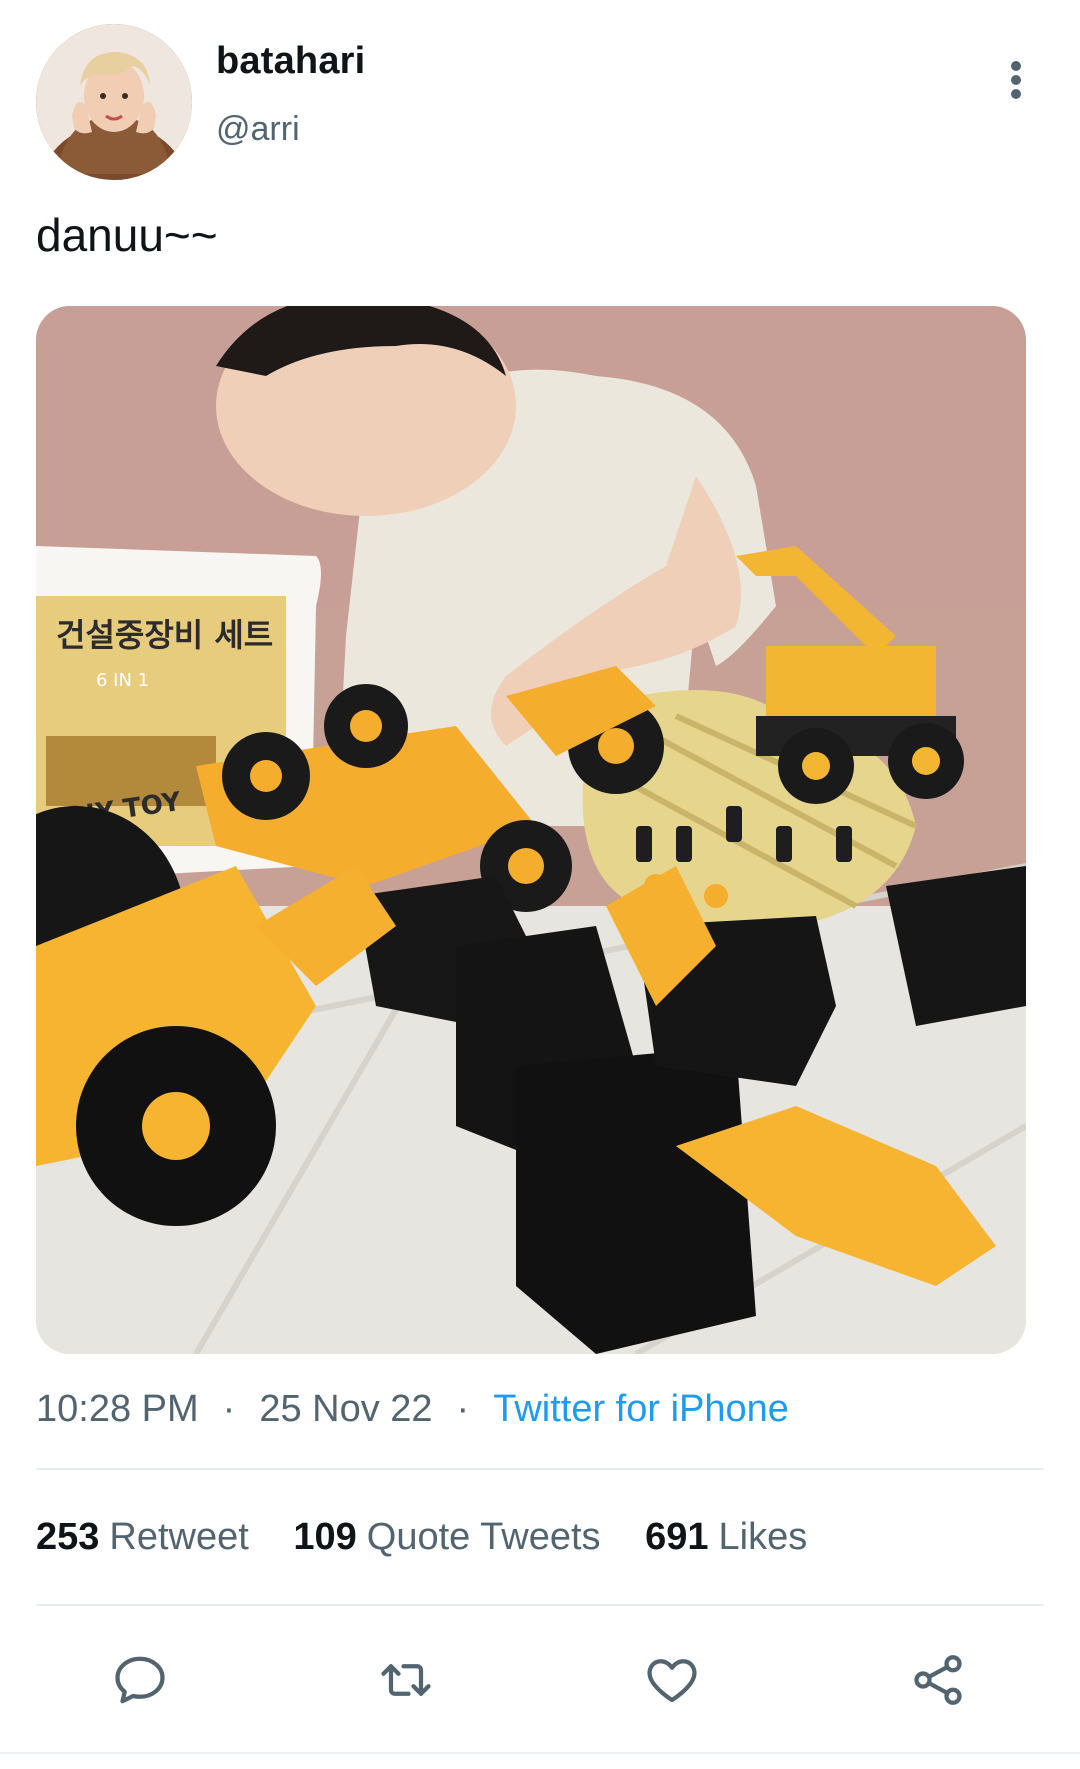 This screenshot has width=1080, height=1769. I want to click on retweet-button, so click(406, 1680).